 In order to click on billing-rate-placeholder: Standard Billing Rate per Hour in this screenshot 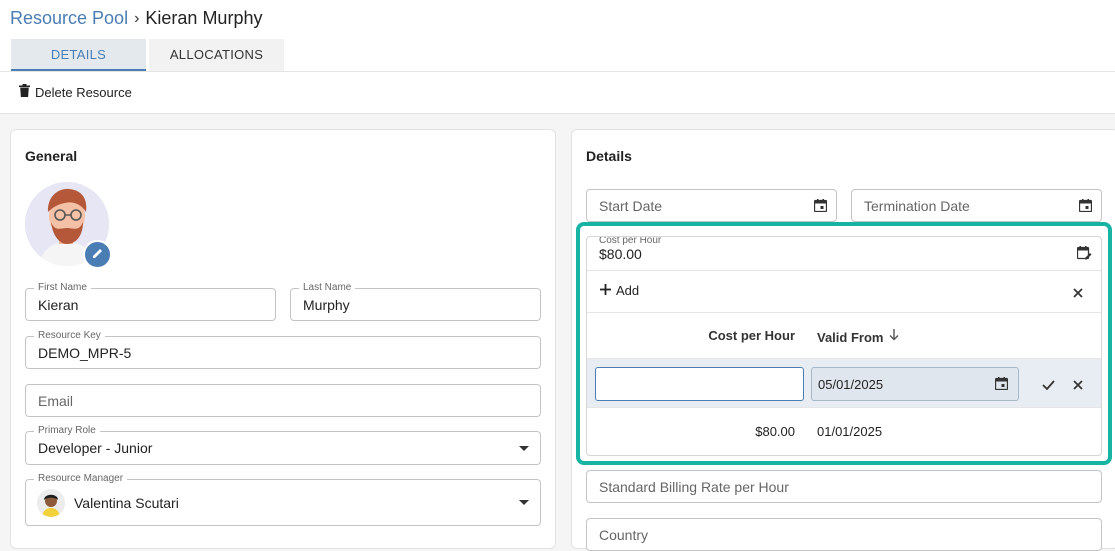, I will do `click(694, 486)`.